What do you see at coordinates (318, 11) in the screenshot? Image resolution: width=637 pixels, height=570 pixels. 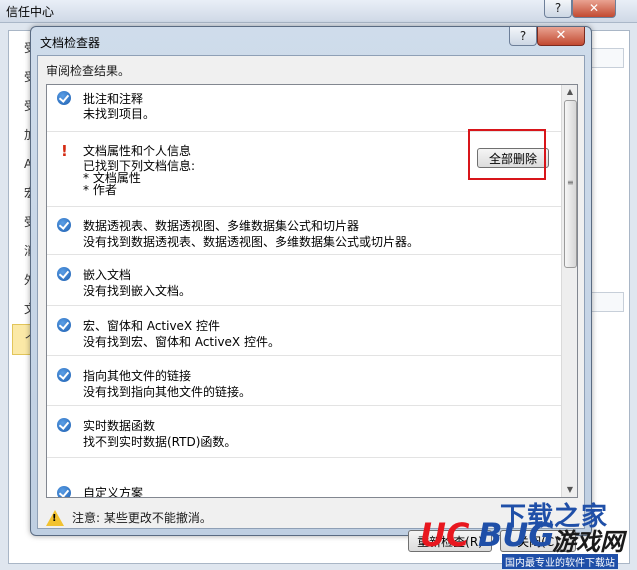 I see `trust-center-titlebar: 信任中心 ? ✕` at bounding box center [318, 11].